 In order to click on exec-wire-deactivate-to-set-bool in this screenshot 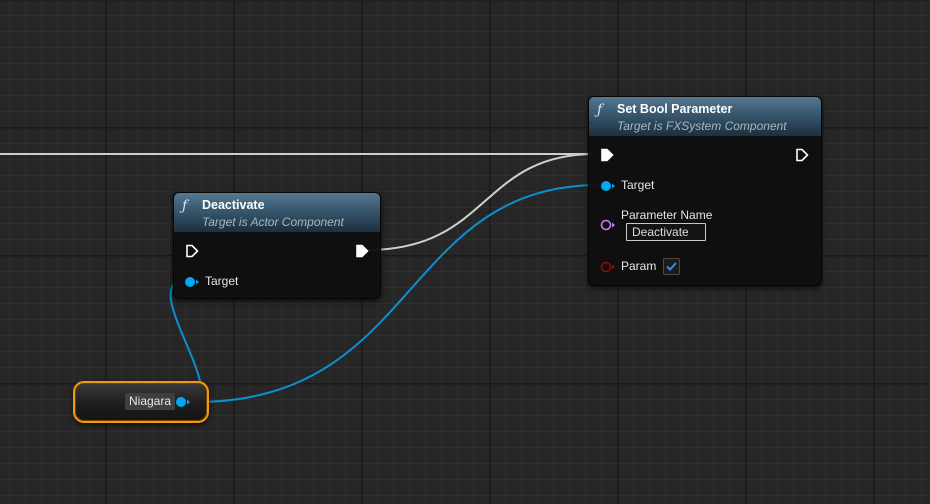, I will do `click(481, 202)`.